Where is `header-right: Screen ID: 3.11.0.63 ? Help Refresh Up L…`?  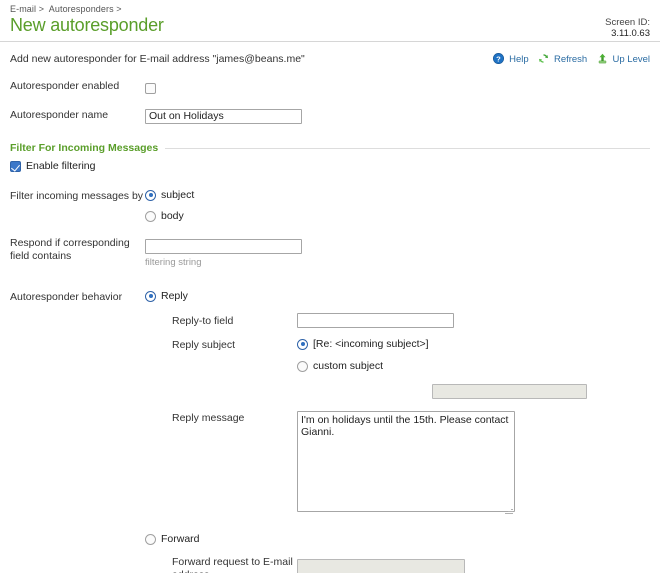
header-right: Screen ID: 3.11.0.63 ? Help Refresh Up L… is located at coordinates (571, 36).